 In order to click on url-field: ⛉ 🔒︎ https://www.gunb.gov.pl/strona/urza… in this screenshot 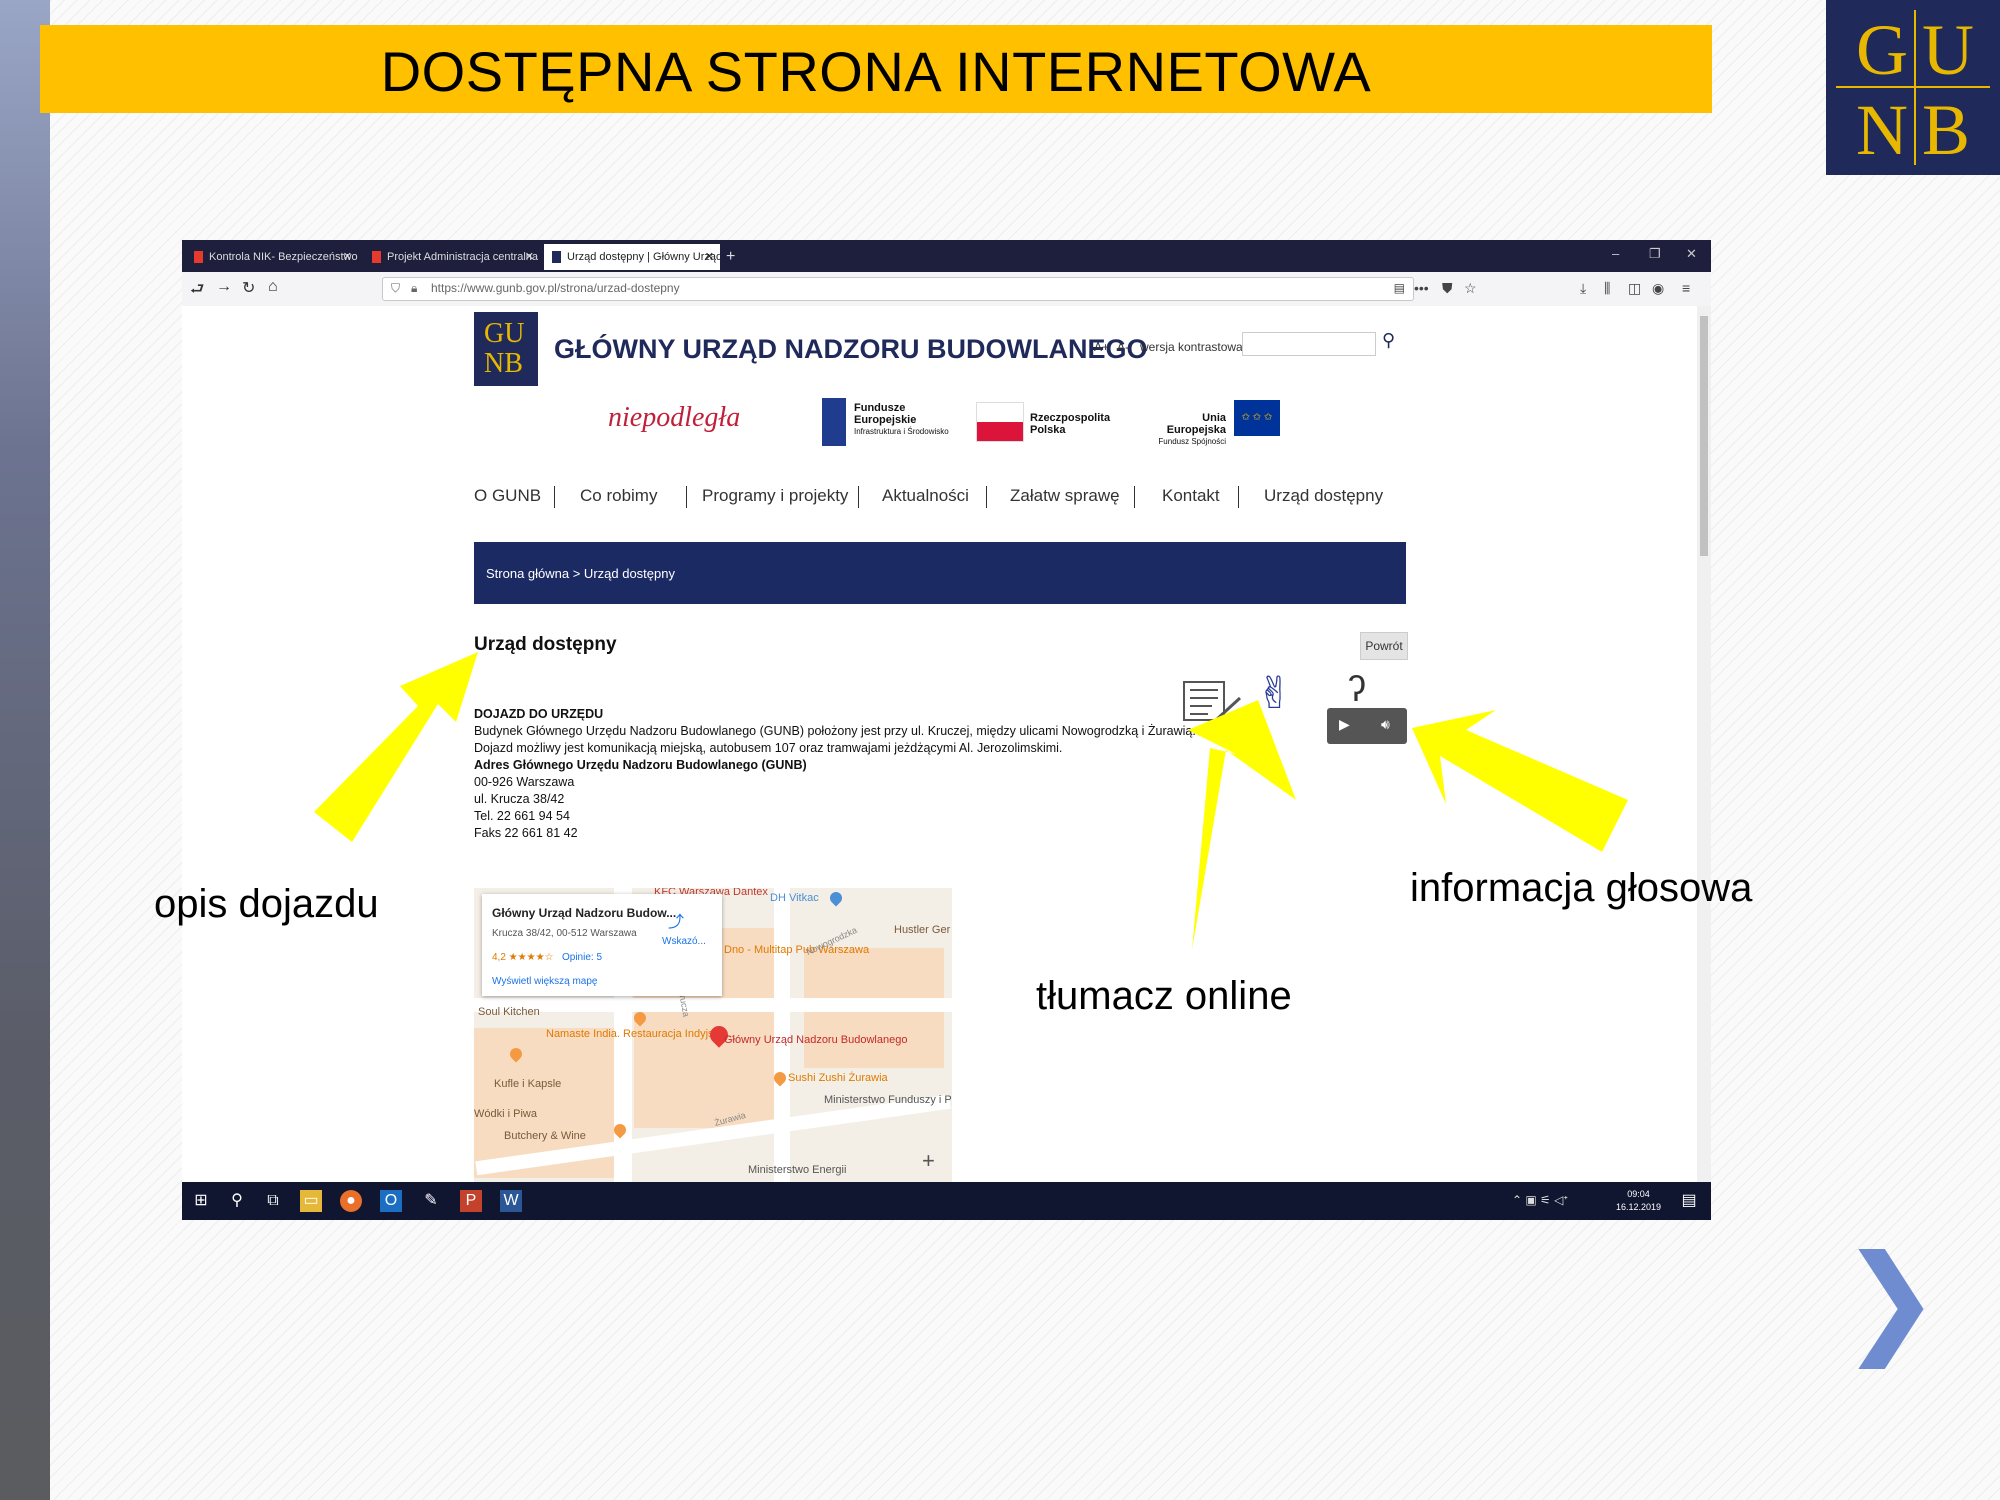, I will do `click(898, 289)`.